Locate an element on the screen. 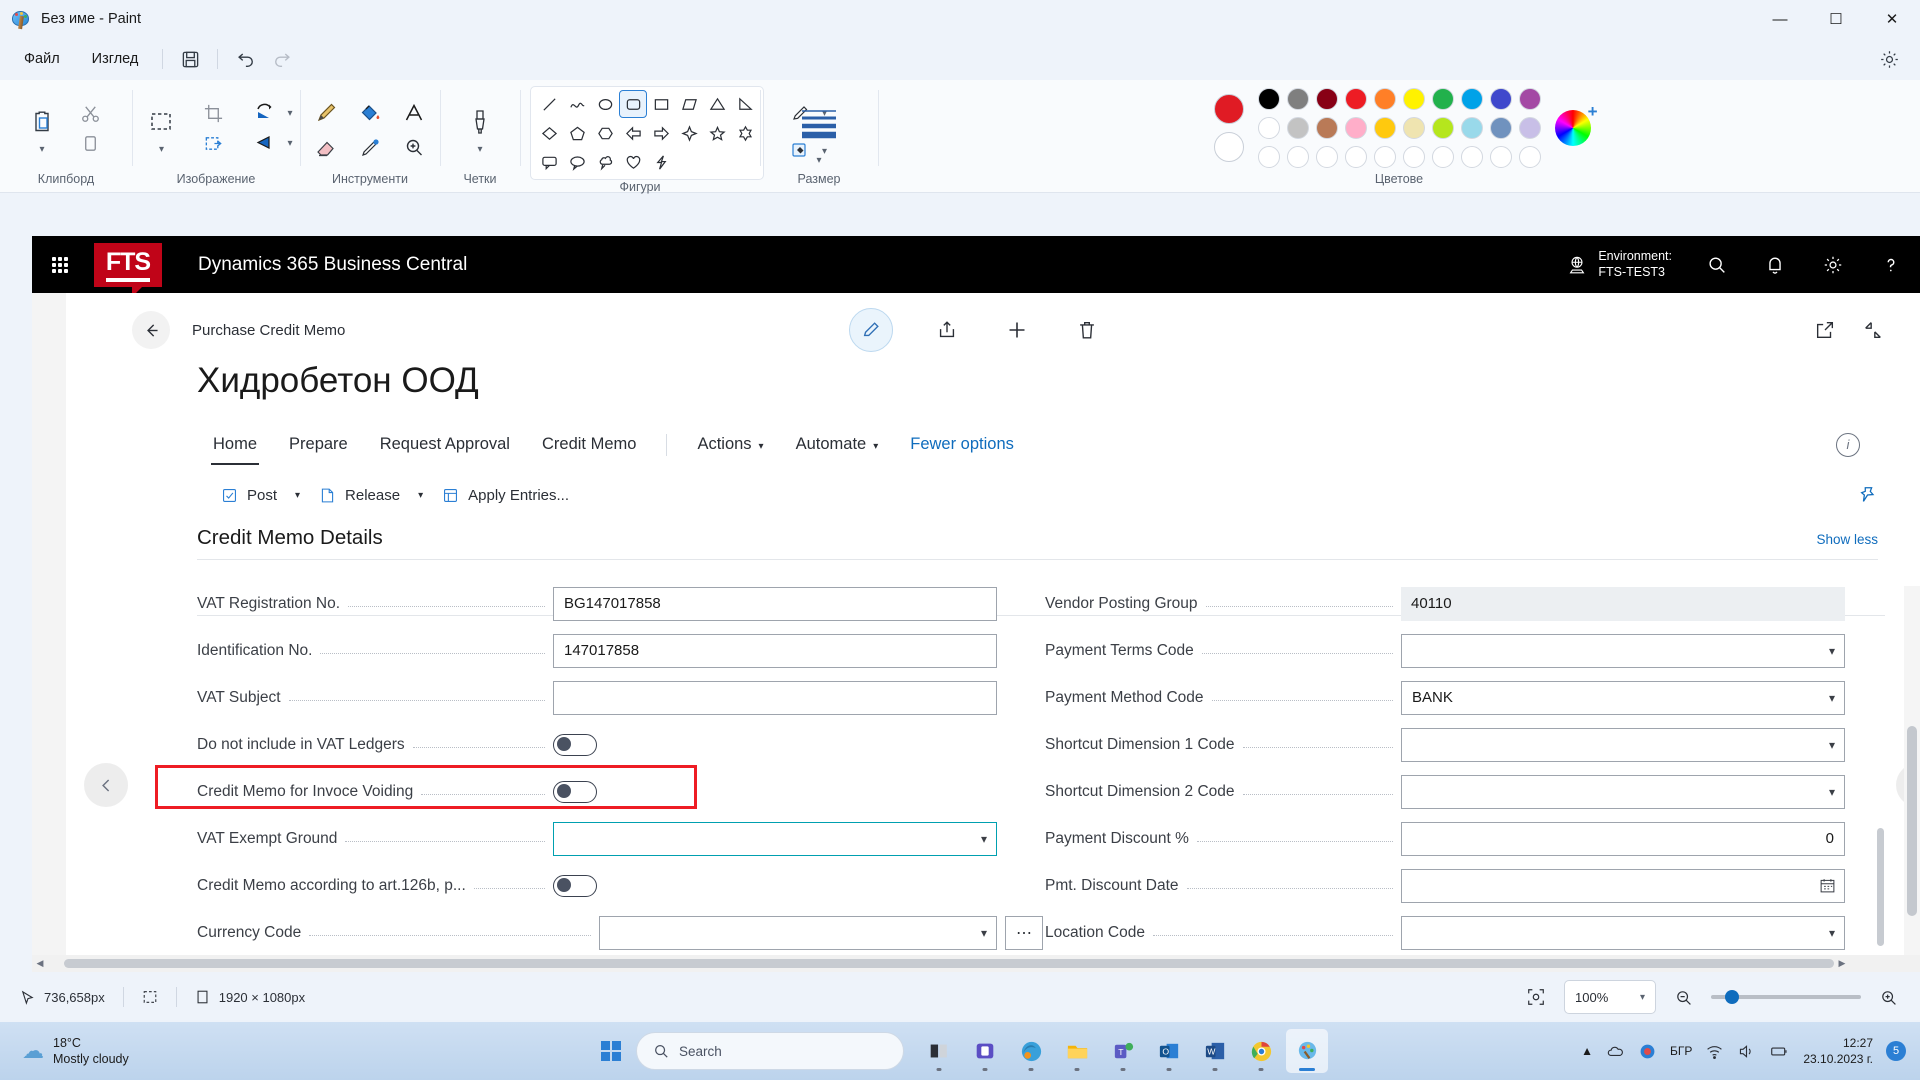  four-point-star-shape-icon is located at coordinates (689, 133).